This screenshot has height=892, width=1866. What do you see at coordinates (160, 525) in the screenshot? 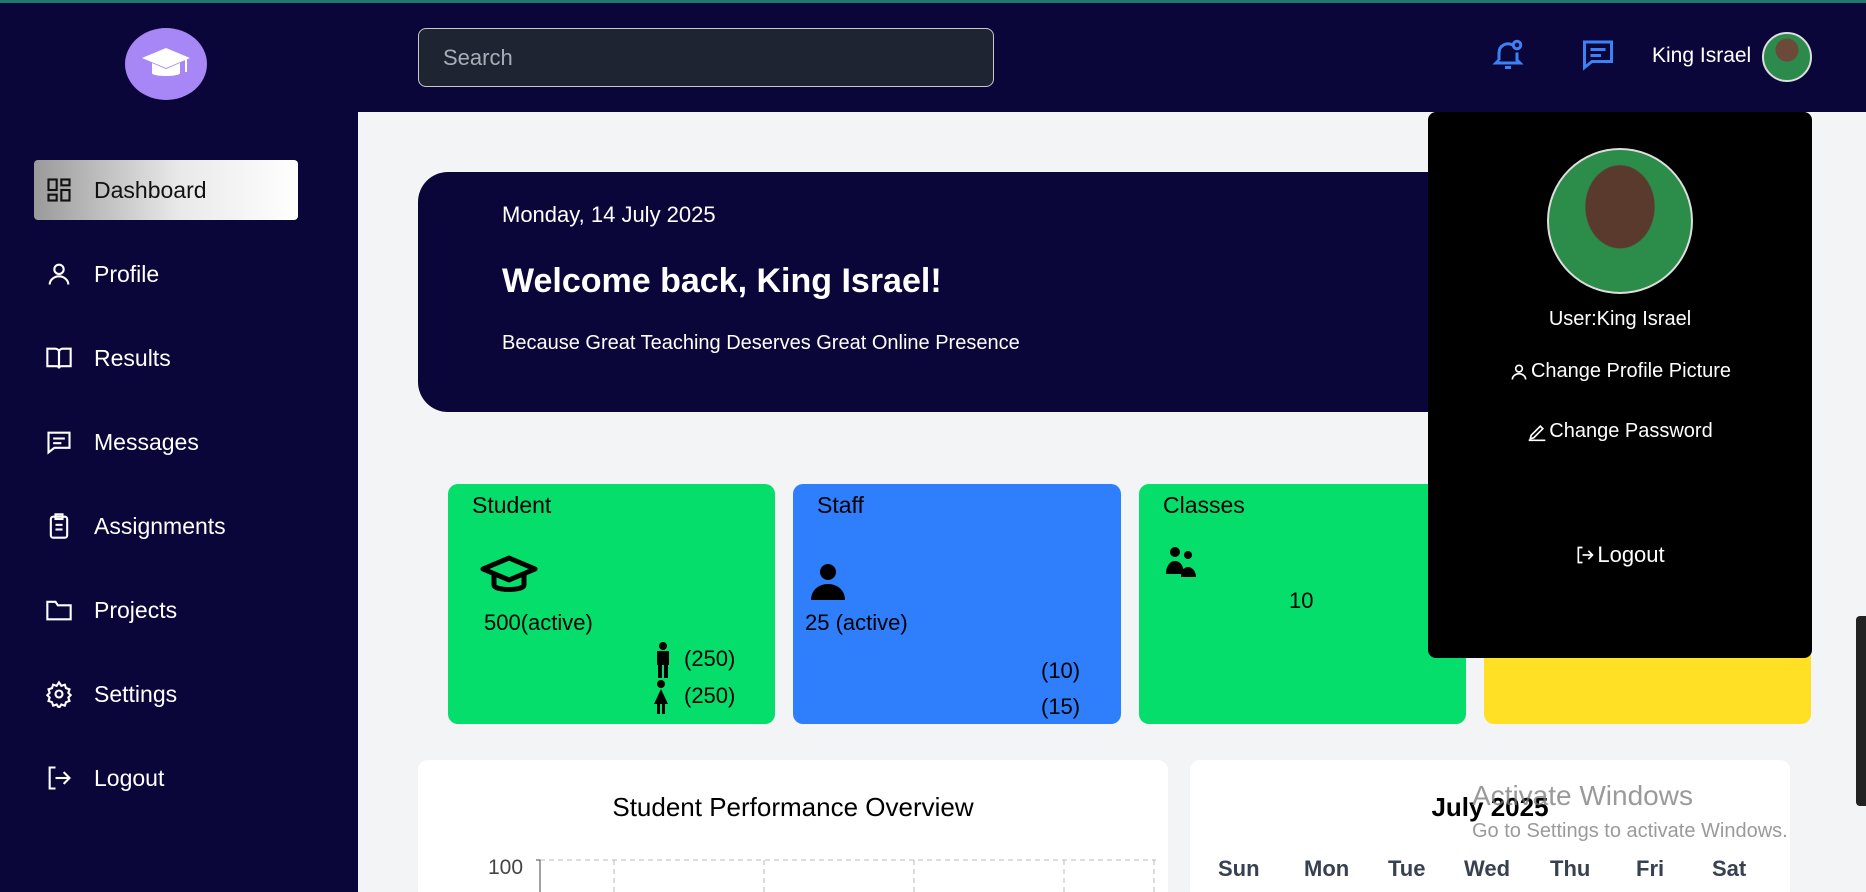
I see `sidebar-item-label: Assignments` at bounding box center [160, 525].